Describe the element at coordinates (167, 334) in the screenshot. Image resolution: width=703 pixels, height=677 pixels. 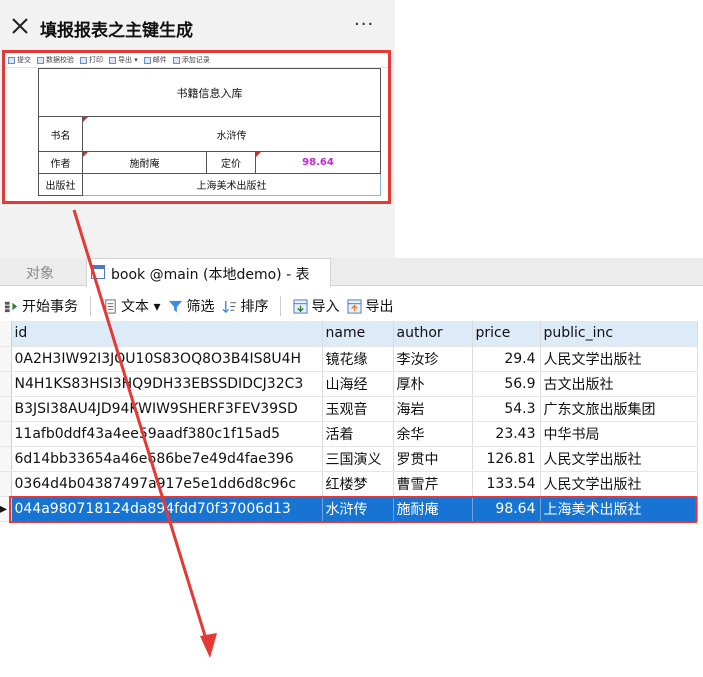
I see `column-header-id: id` at that location.